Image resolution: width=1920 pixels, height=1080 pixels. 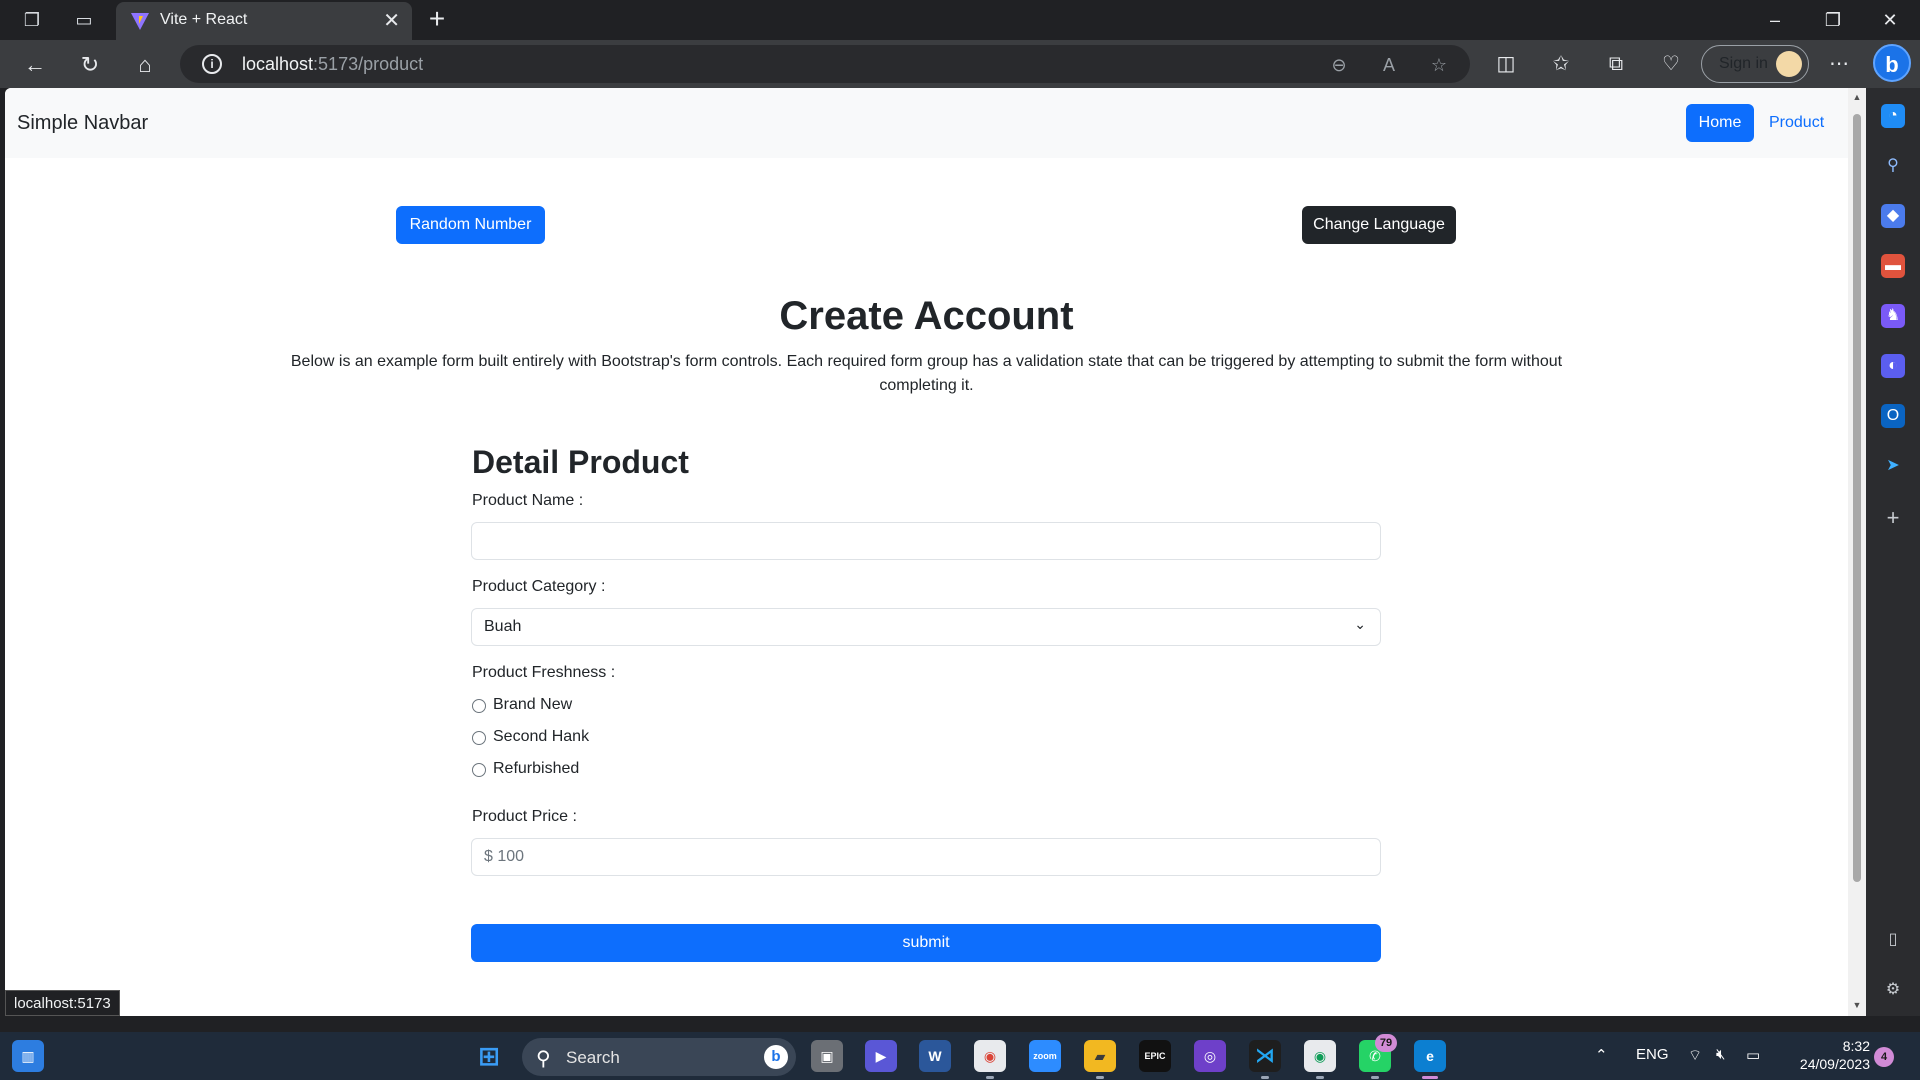 What do you see at coordinates (532, 705) in the screenshot?
I see `radio-label-brand-new: Brand New` at bounding box center [532, 705].